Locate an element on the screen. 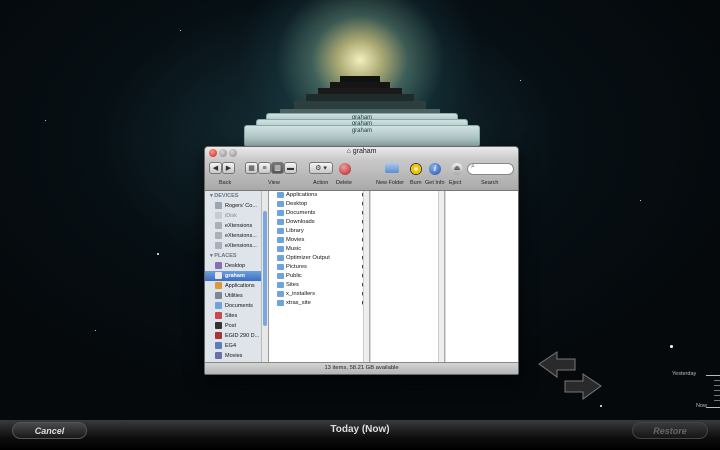  sidebar-item-post: Post is located at coordinates (236, 326).